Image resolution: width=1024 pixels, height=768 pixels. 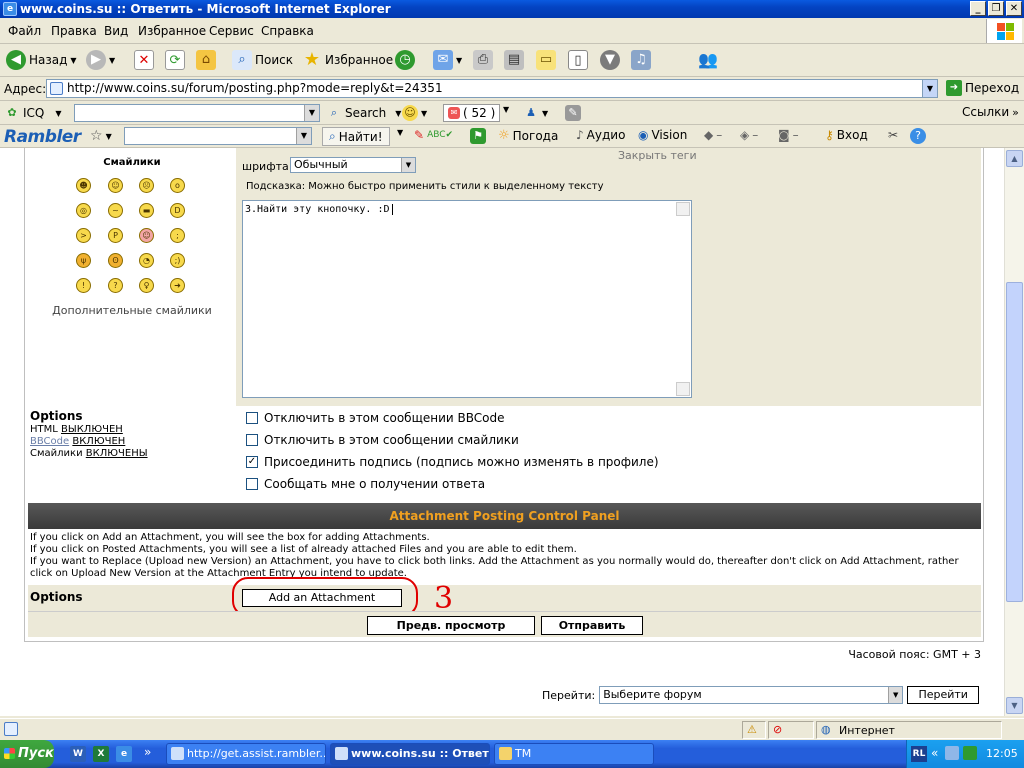 What do you see at coordinates (24, 31) in the screenshot?
I see `menu-file: Файл` at bounding box center [24, 31].